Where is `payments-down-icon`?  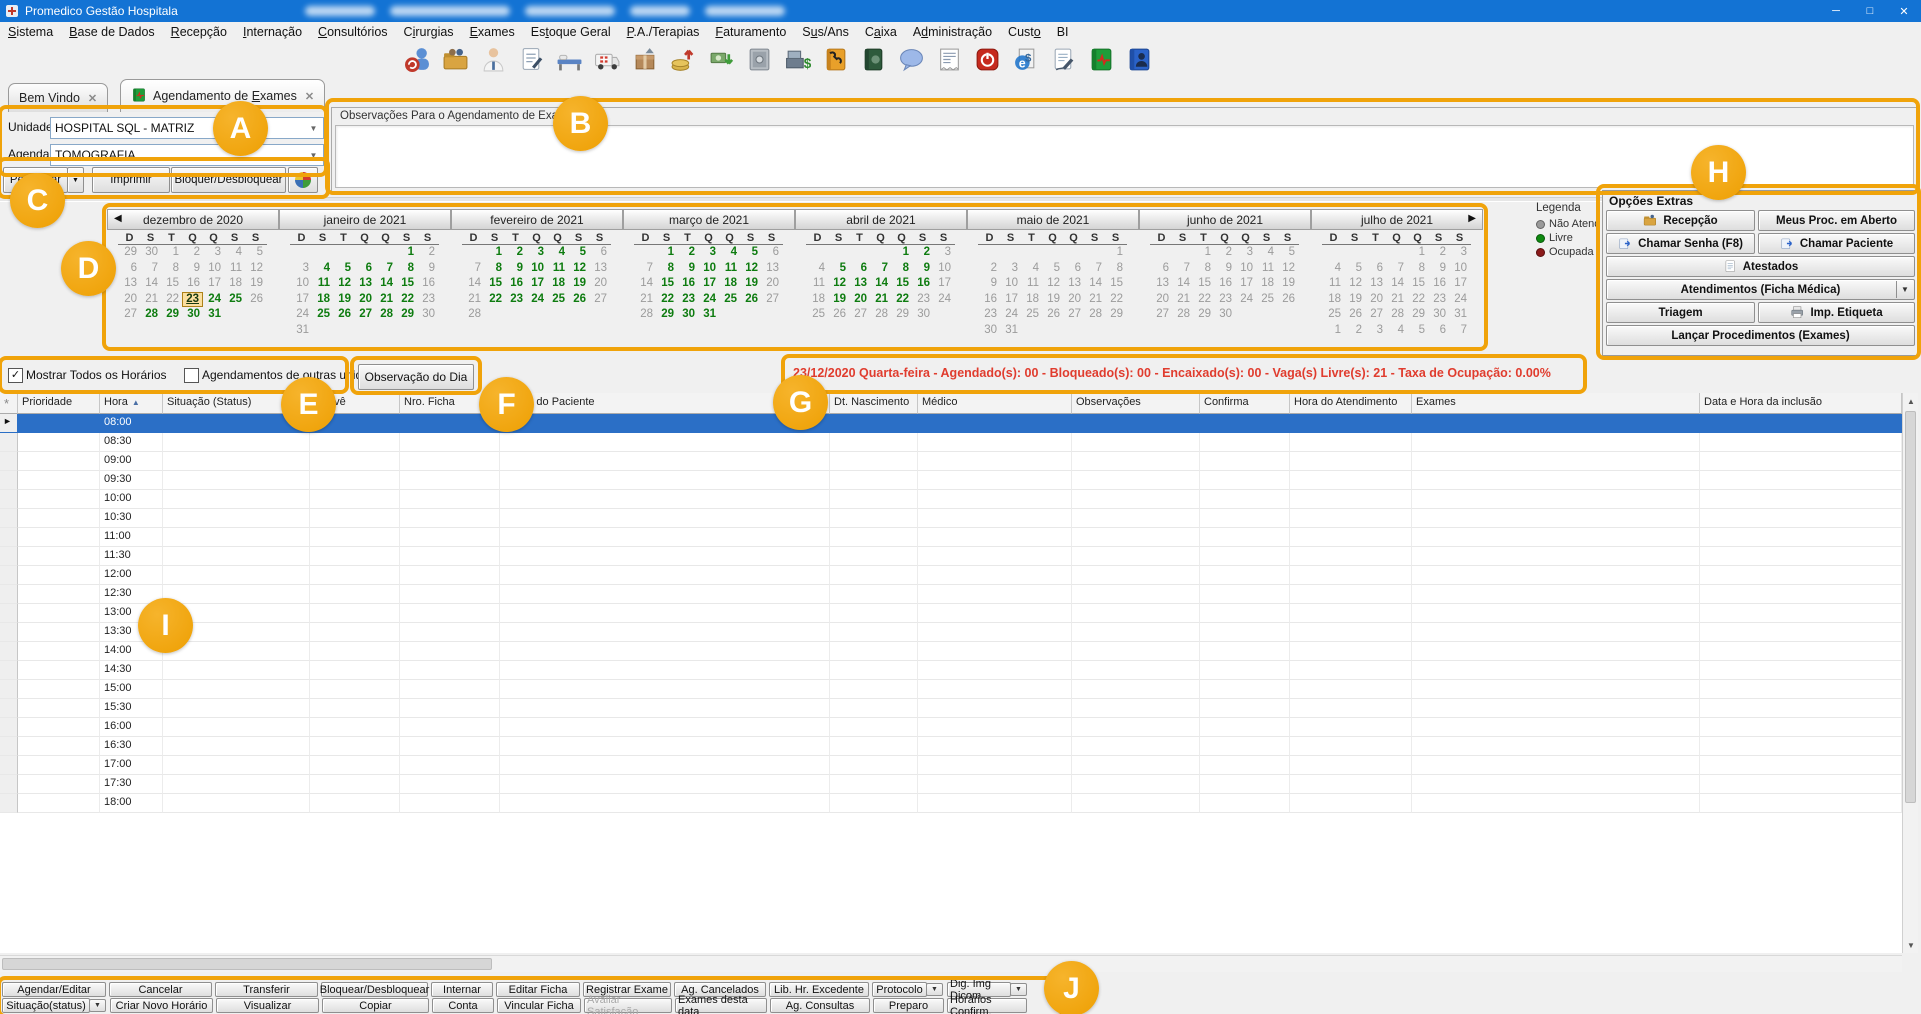
payments-down-icon is located at coordinates (721, 59).